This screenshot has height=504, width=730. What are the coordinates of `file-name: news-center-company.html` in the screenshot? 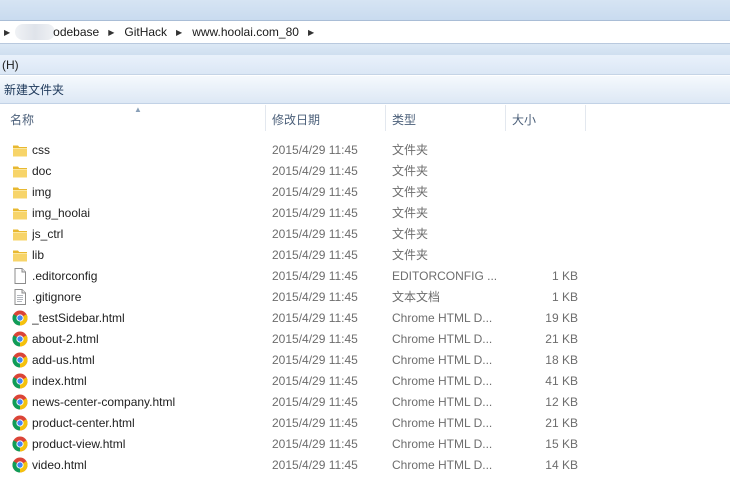 It's located at (104, 402).